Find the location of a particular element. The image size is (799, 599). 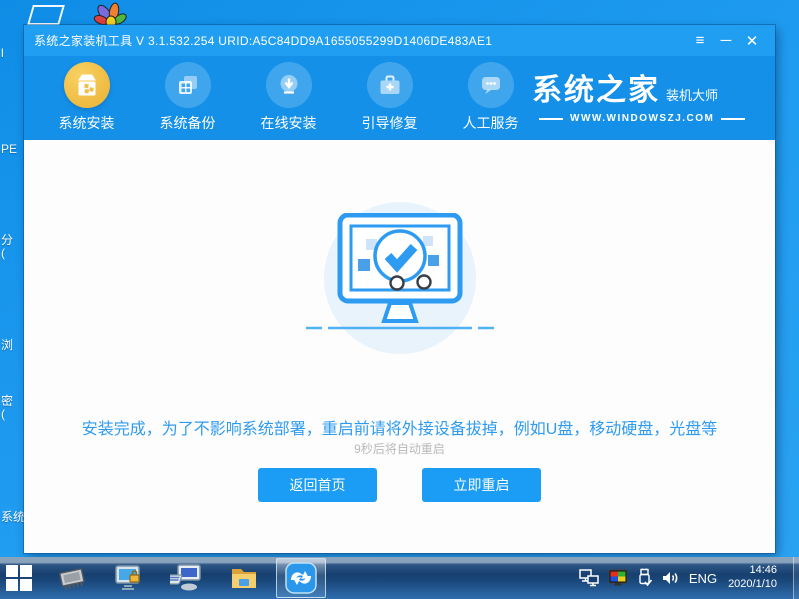

network-icon is located at coordinates (589, 578).